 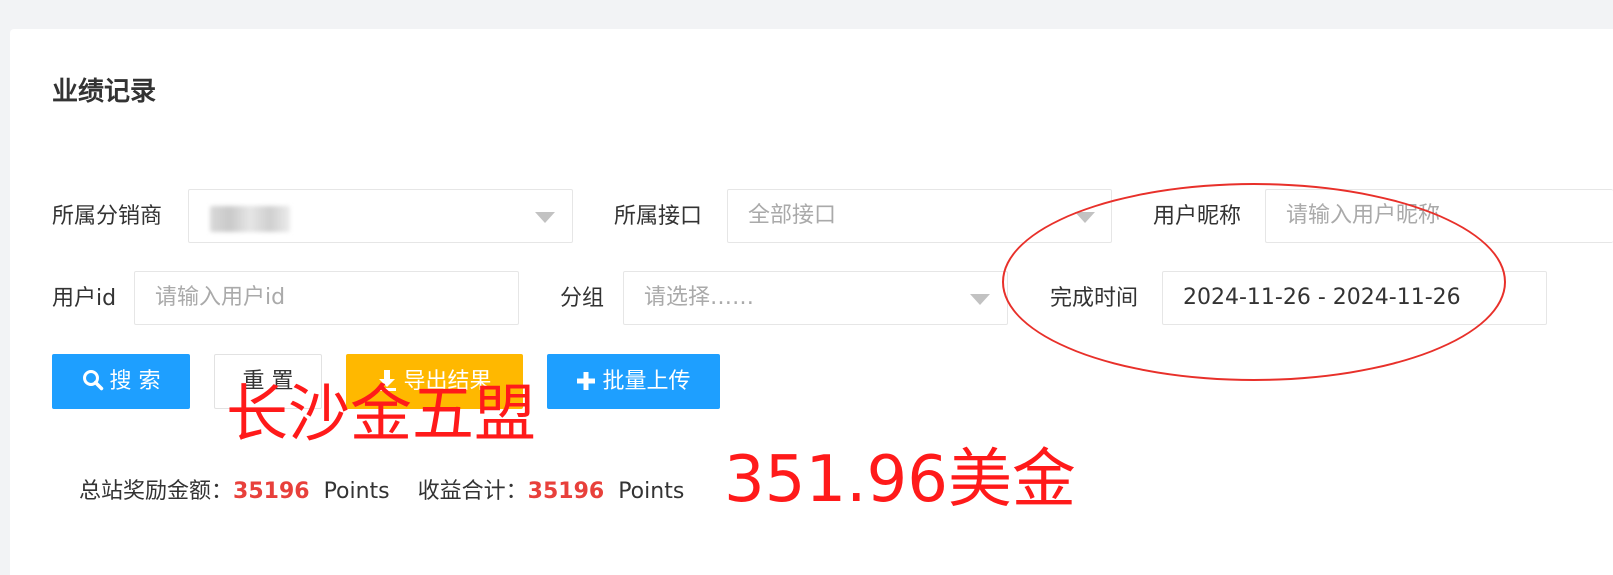 What do you see at coordinates (658, 216) in the screenshot?
I see `interface-label: 所属接口` at bounding box center [658, 216].